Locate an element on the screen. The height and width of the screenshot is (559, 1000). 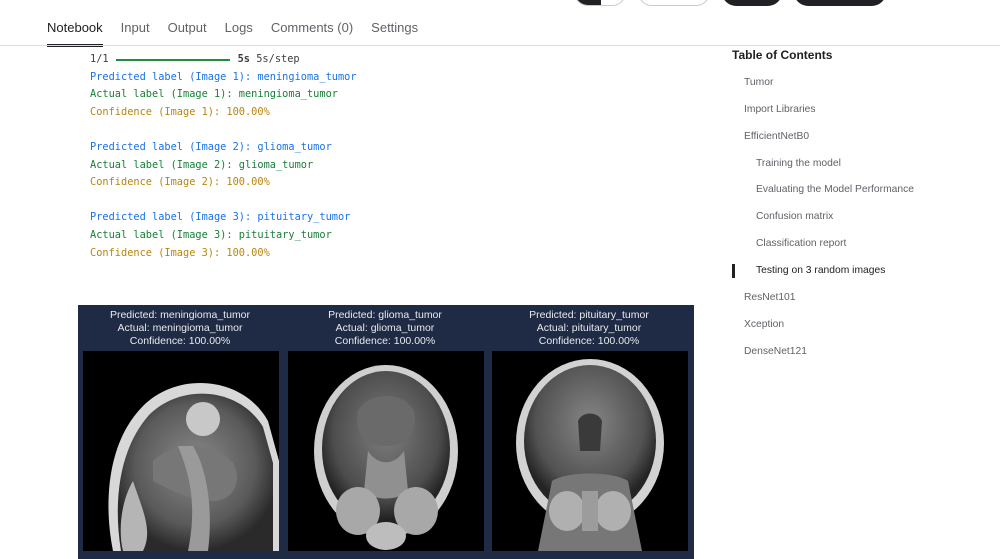
tab-logs: Logs is located at coordinates (239, 23).